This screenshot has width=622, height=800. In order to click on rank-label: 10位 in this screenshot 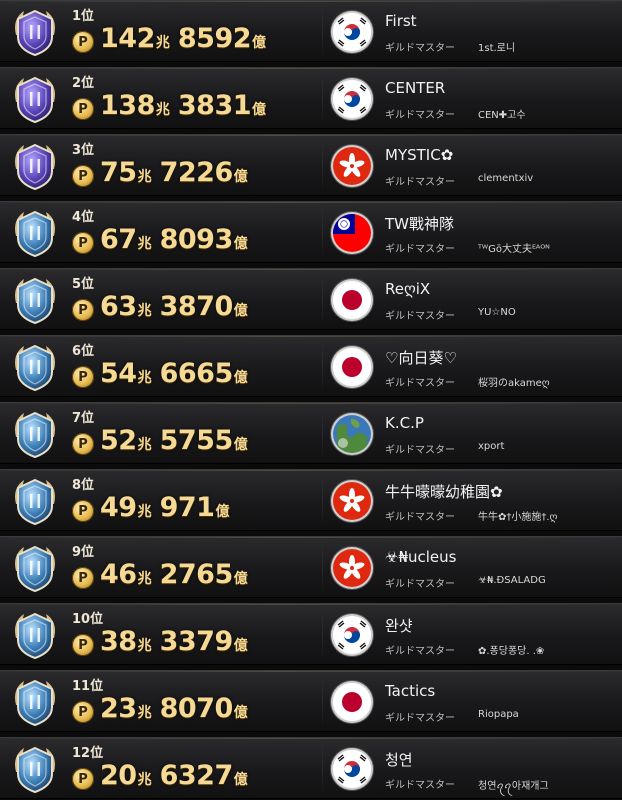, I will do `click(88, 619)`.